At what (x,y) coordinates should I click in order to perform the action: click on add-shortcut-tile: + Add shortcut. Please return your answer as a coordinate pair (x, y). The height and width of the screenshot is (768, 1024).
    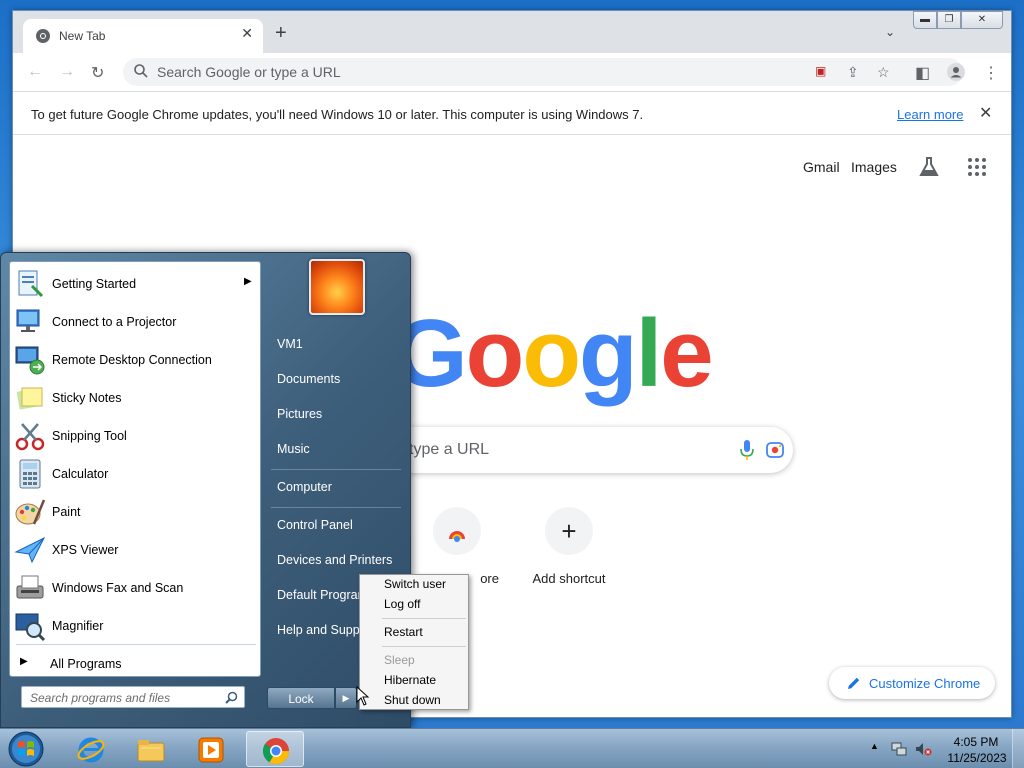
    Looking at the image, I should click on (569, 551).